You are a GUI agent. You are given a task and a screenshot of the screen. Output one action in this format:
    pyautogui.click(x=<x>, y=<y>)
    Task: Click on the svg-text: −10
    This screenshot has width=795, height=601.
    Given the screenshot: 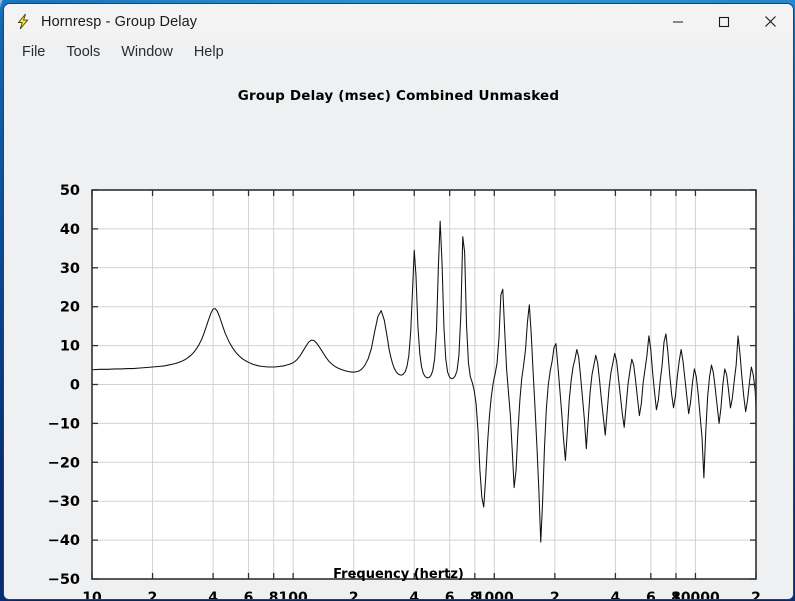 What is the action you would take?
    pyautogui.click(x=64, y=424)
    